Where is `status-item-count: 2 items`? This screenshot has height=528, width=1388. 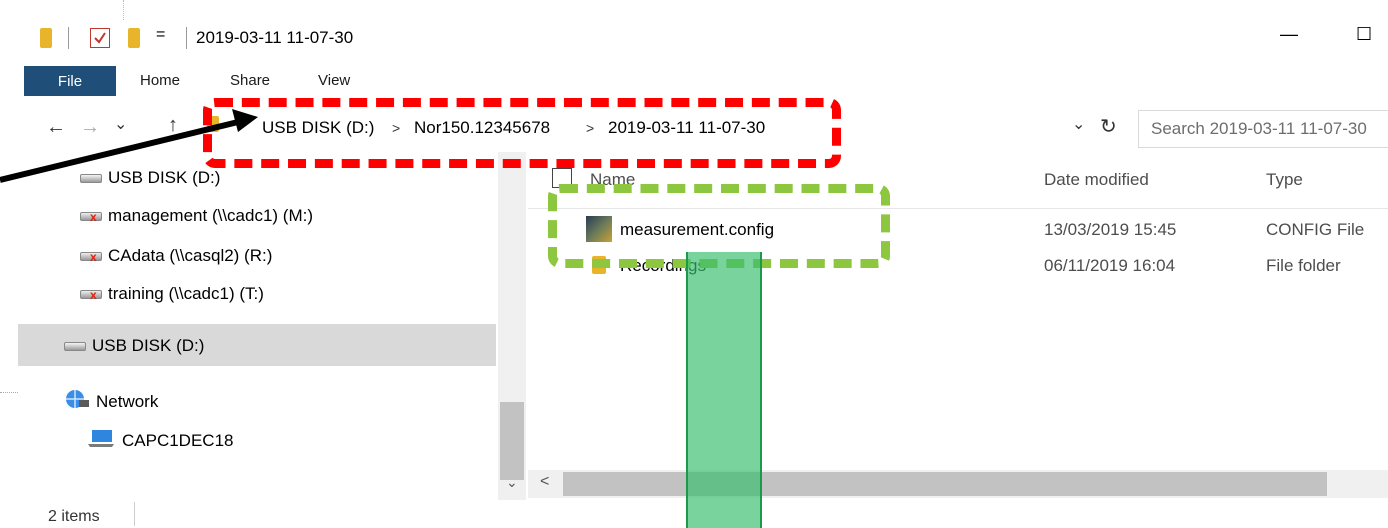
status-item-count: 2 items is located at coordinates (74, 516).